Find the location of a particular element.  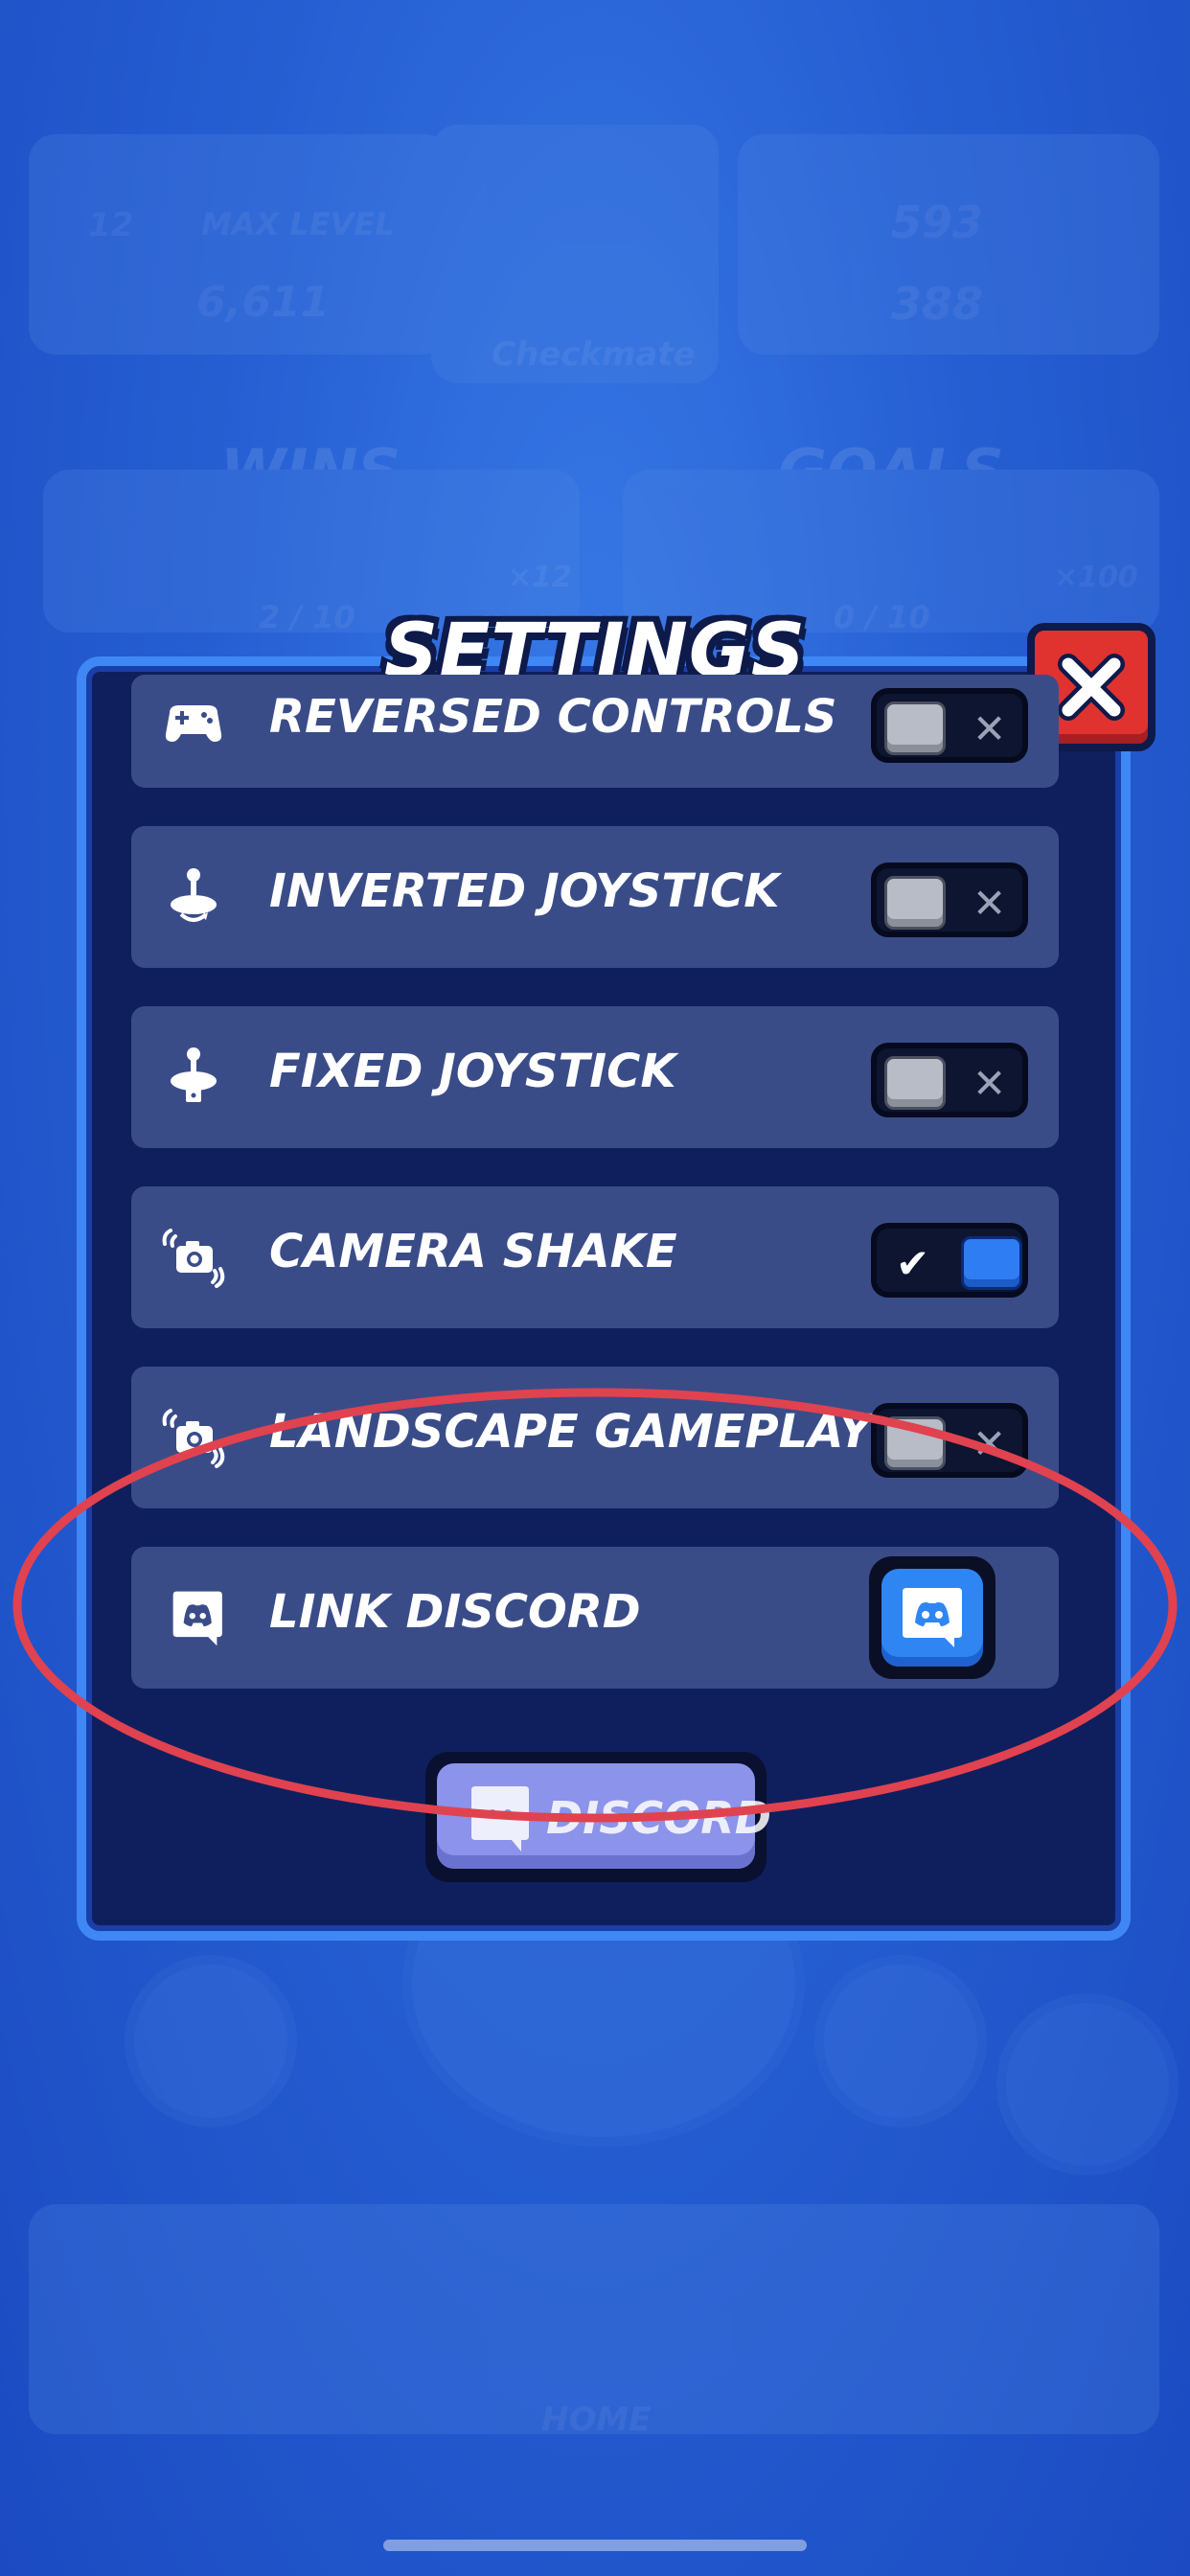

fixed-joystick-toggle: ✕ is located at coordinates (950, 1080).